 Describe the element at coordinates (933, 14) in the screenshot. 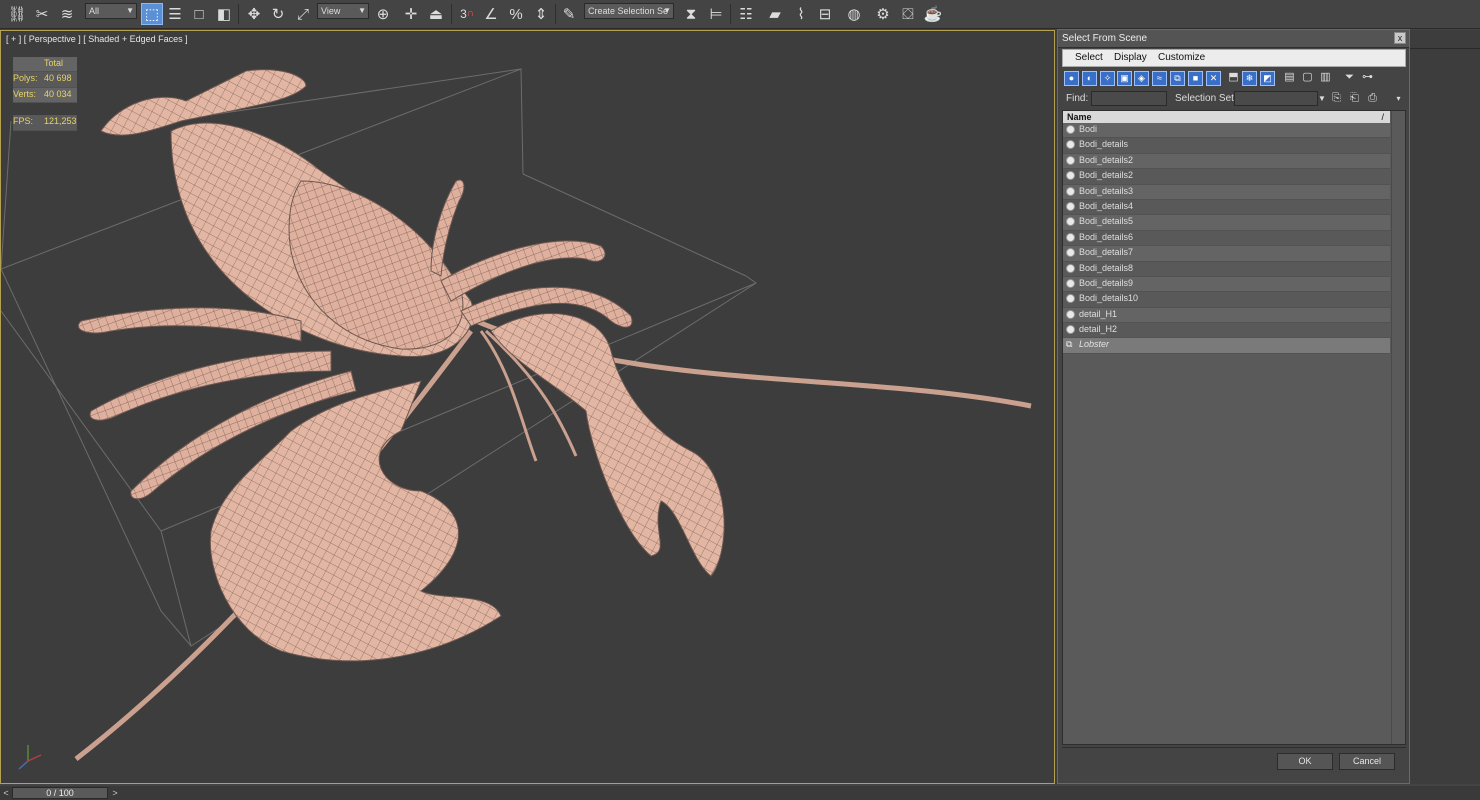

I see `render-teapot-icon: ☕` at that location.